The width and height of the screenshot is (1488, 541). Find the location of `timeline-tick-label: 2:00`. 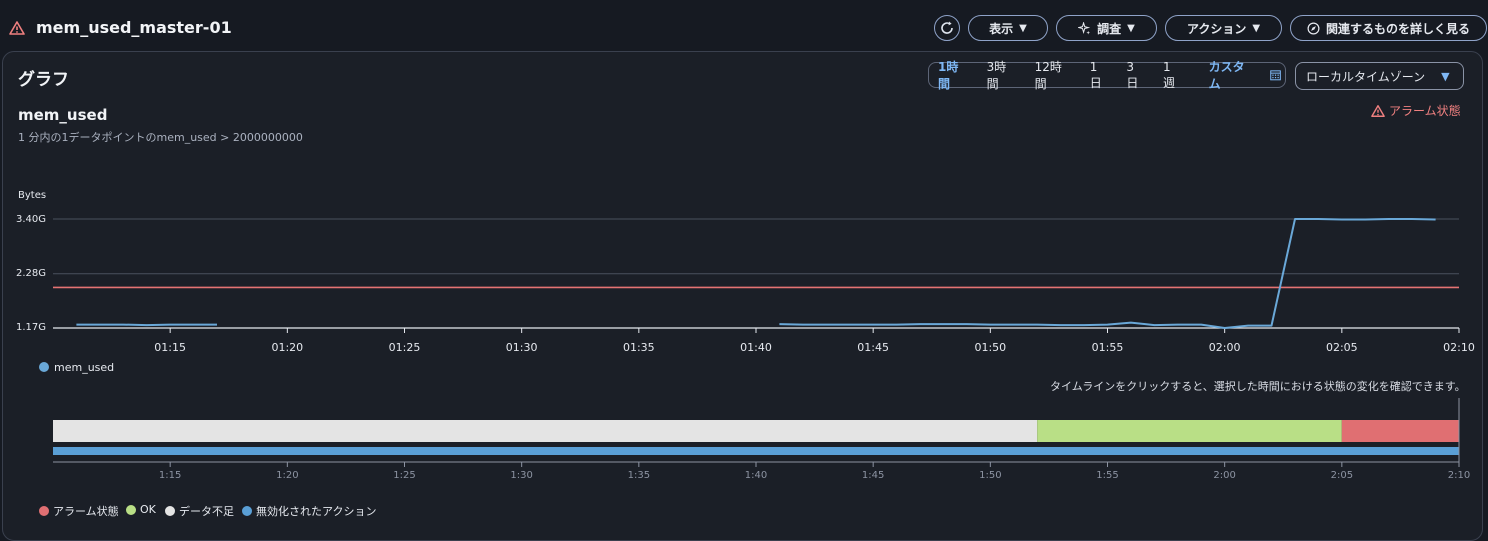

timeline-tick-label: 2:00 is located at coordinates (1224, 475).